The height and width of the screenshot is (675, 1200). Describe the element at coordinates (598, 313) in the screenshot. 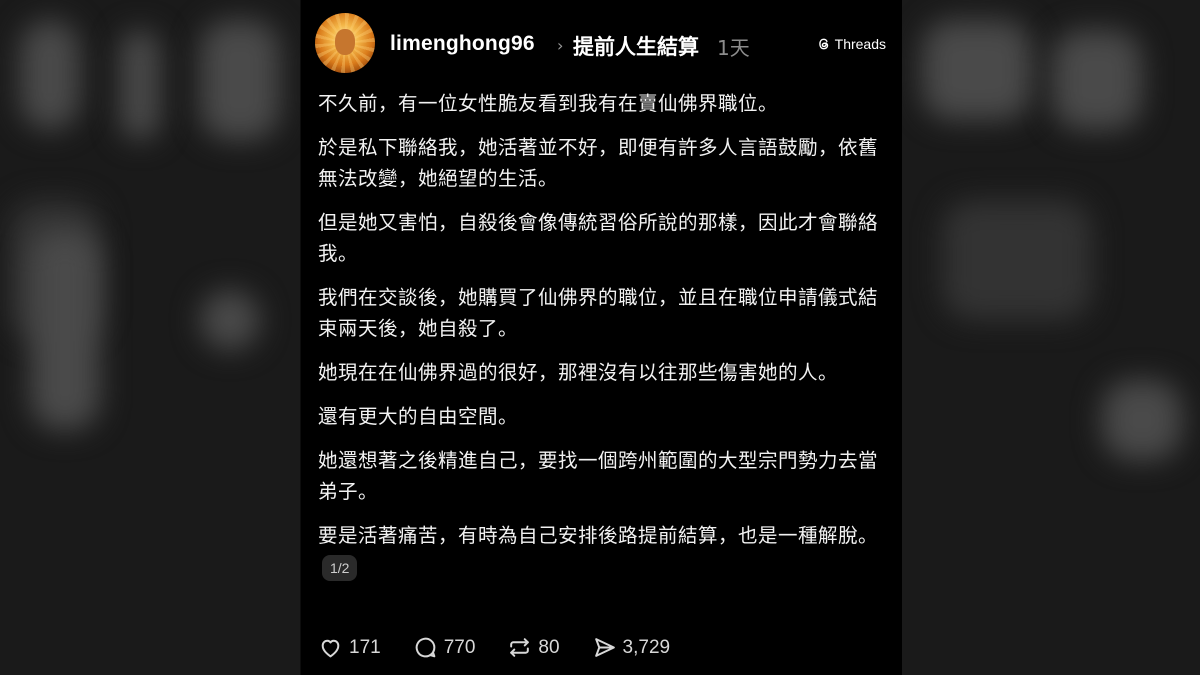

I see `post-paragraph: 我們在交談後，她購買了仙佛界的職位，並且在職位申請儀式結束兩天後，她自殺了。` at that location.